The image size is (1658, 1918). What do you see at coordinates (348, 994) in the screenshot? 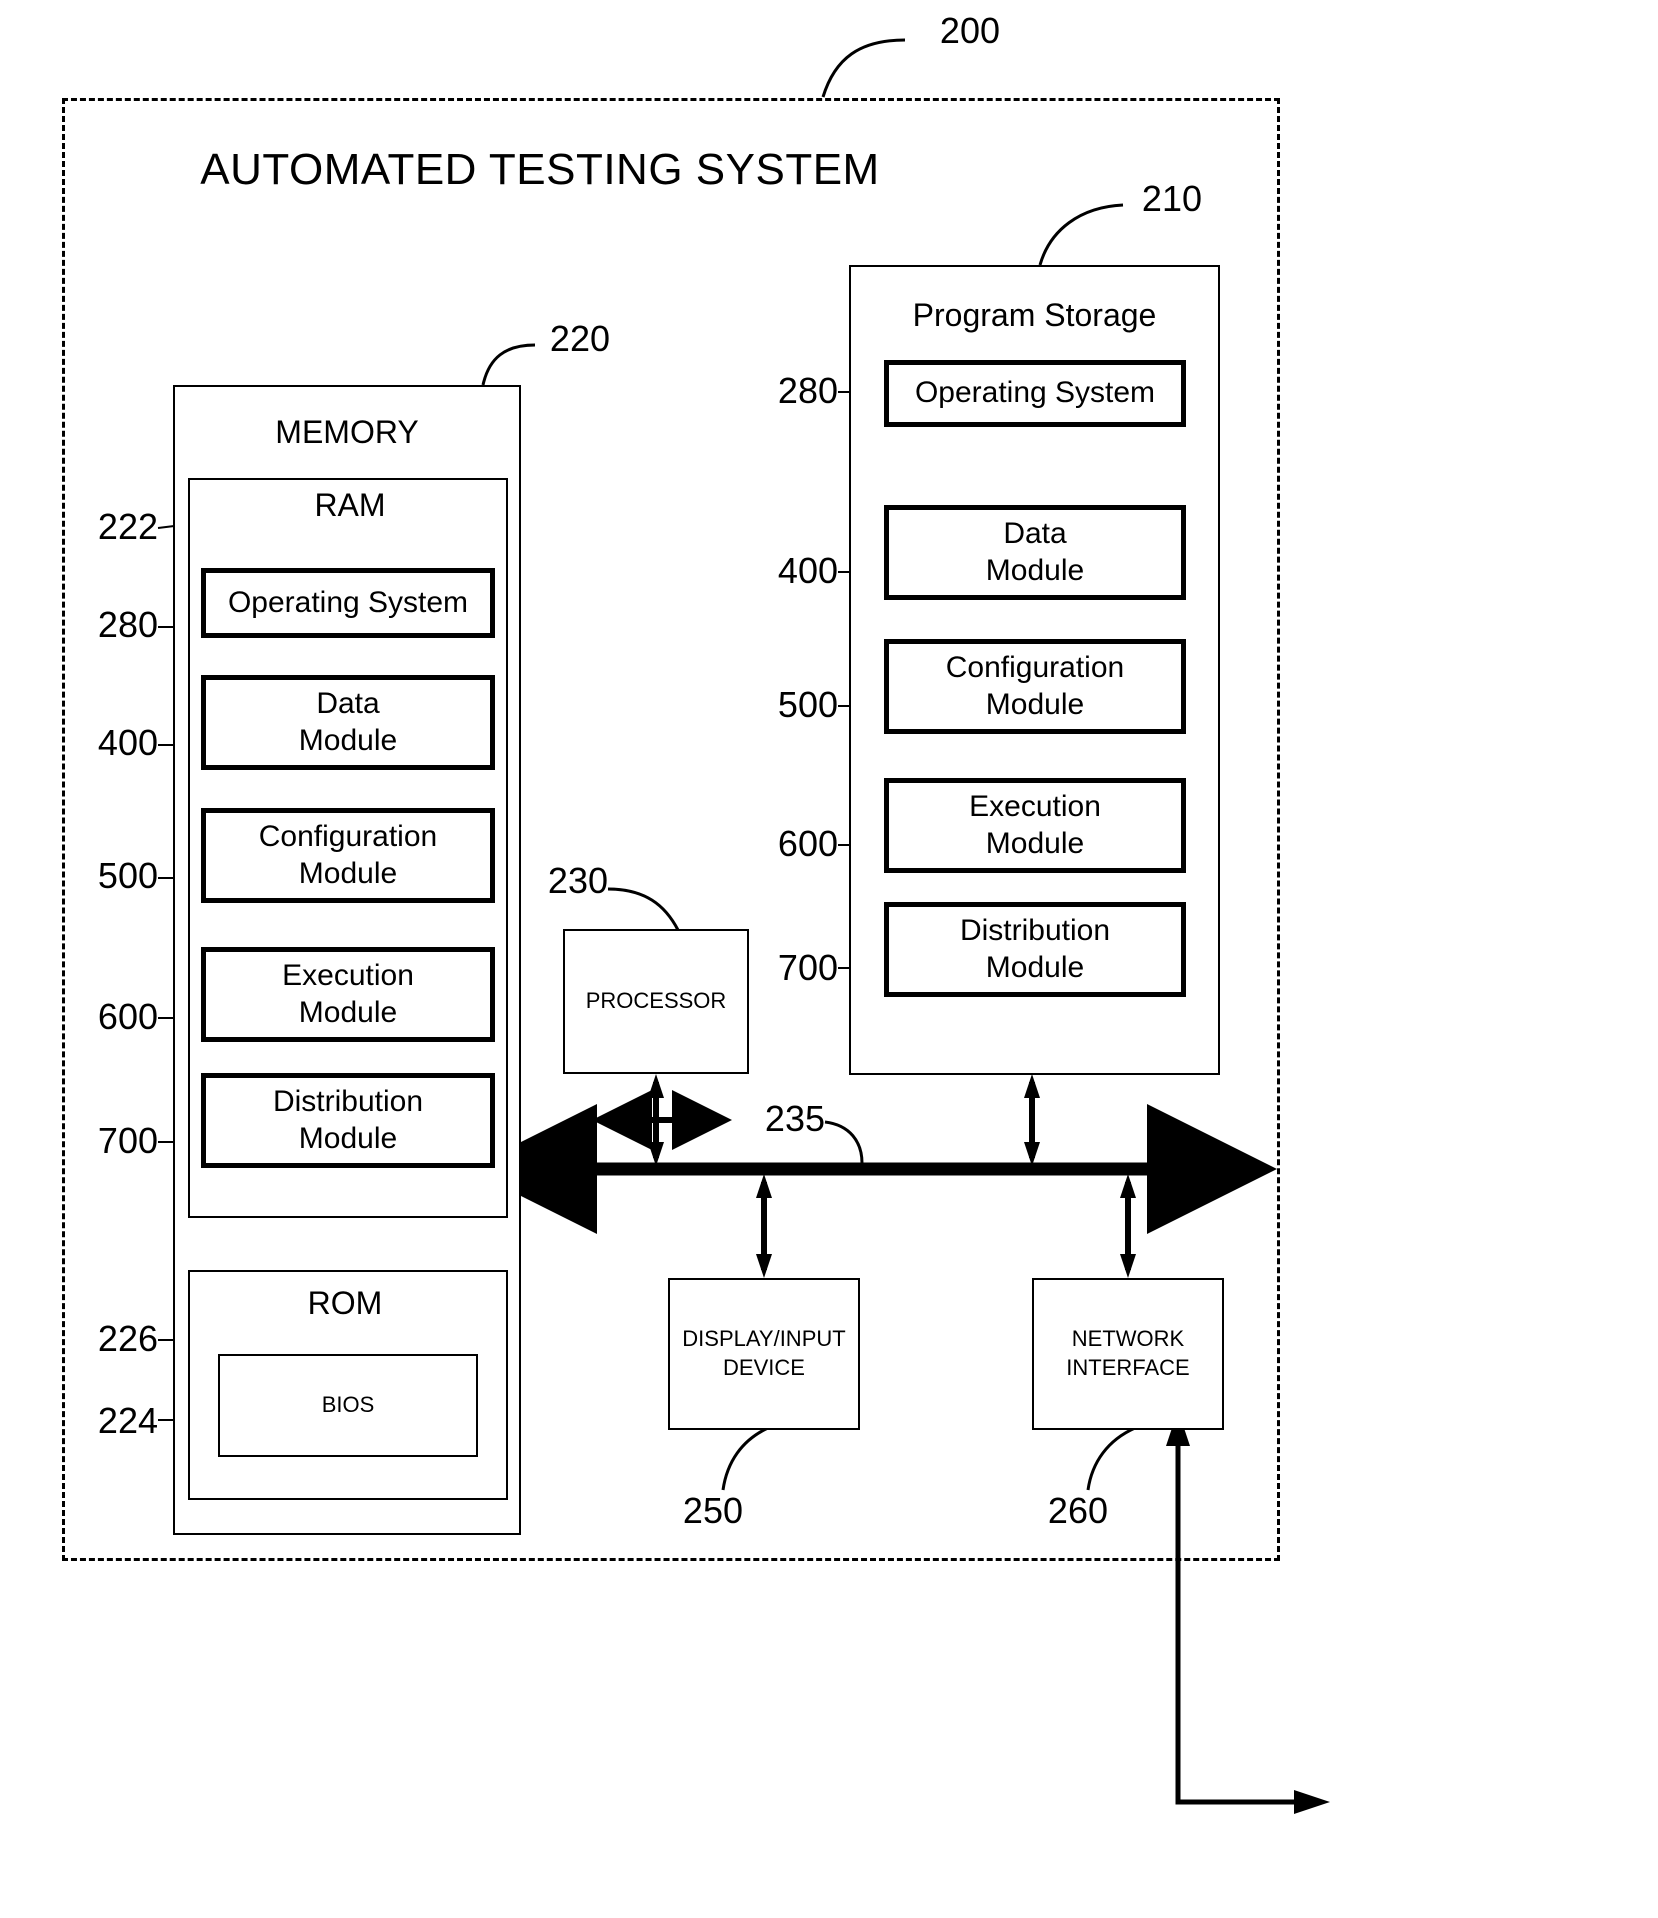
I see `ram-module-execution: Execution Module` at bounding box center [348, 994].